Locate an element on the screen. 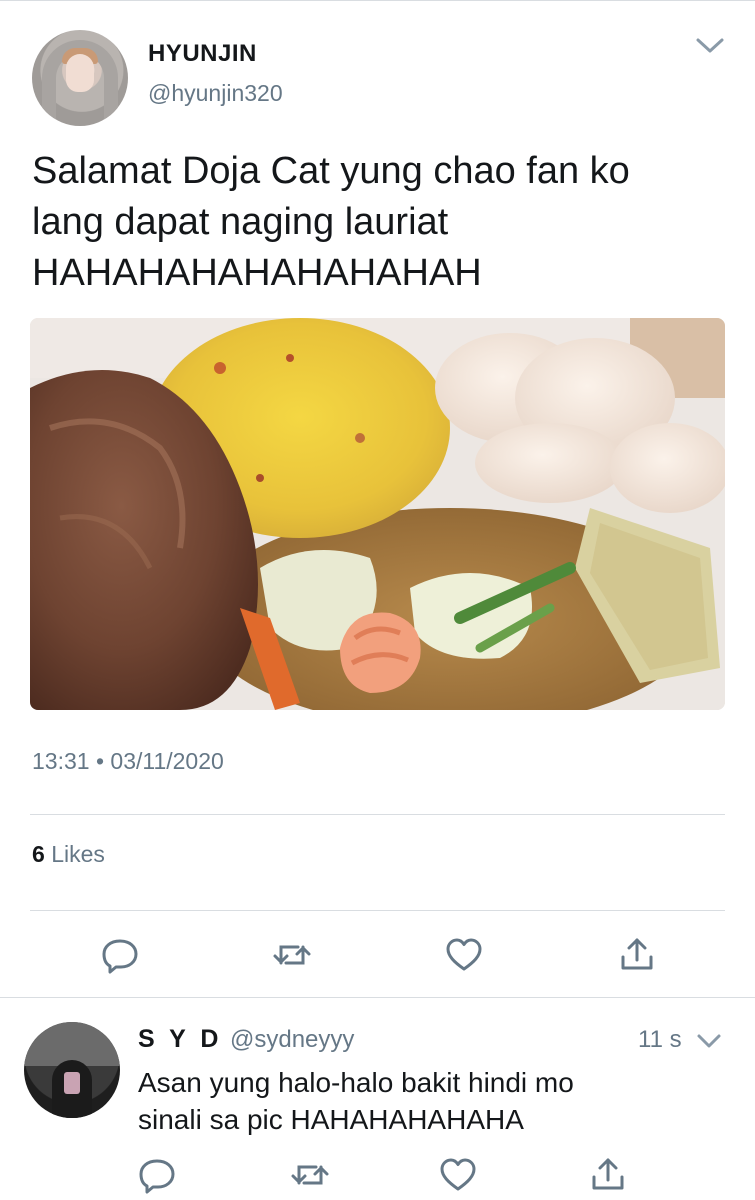 The height and width of the screenshot is (1200, 755). tweet-text-line: lang dapat naging lauriat is located at coordinates (240, 222).